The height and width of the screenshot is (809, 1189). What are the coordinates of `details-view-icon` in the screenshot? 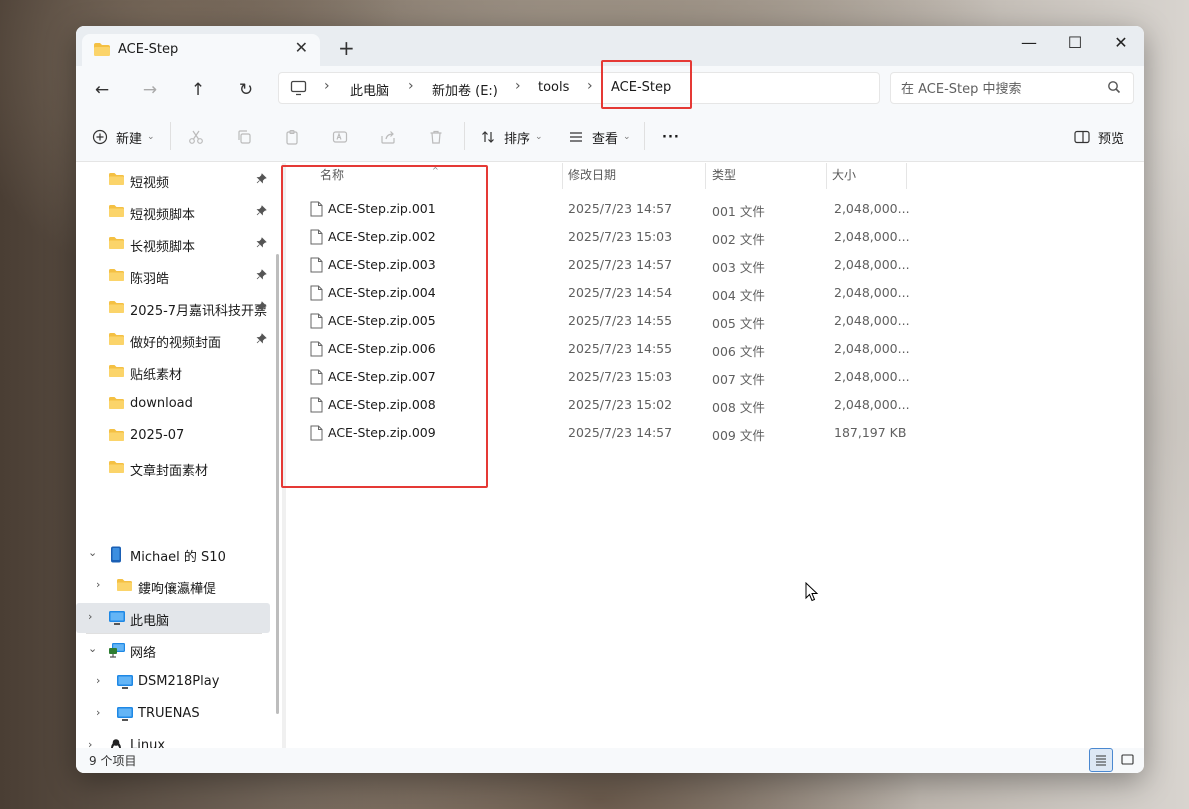 It's located at (1101, 760).